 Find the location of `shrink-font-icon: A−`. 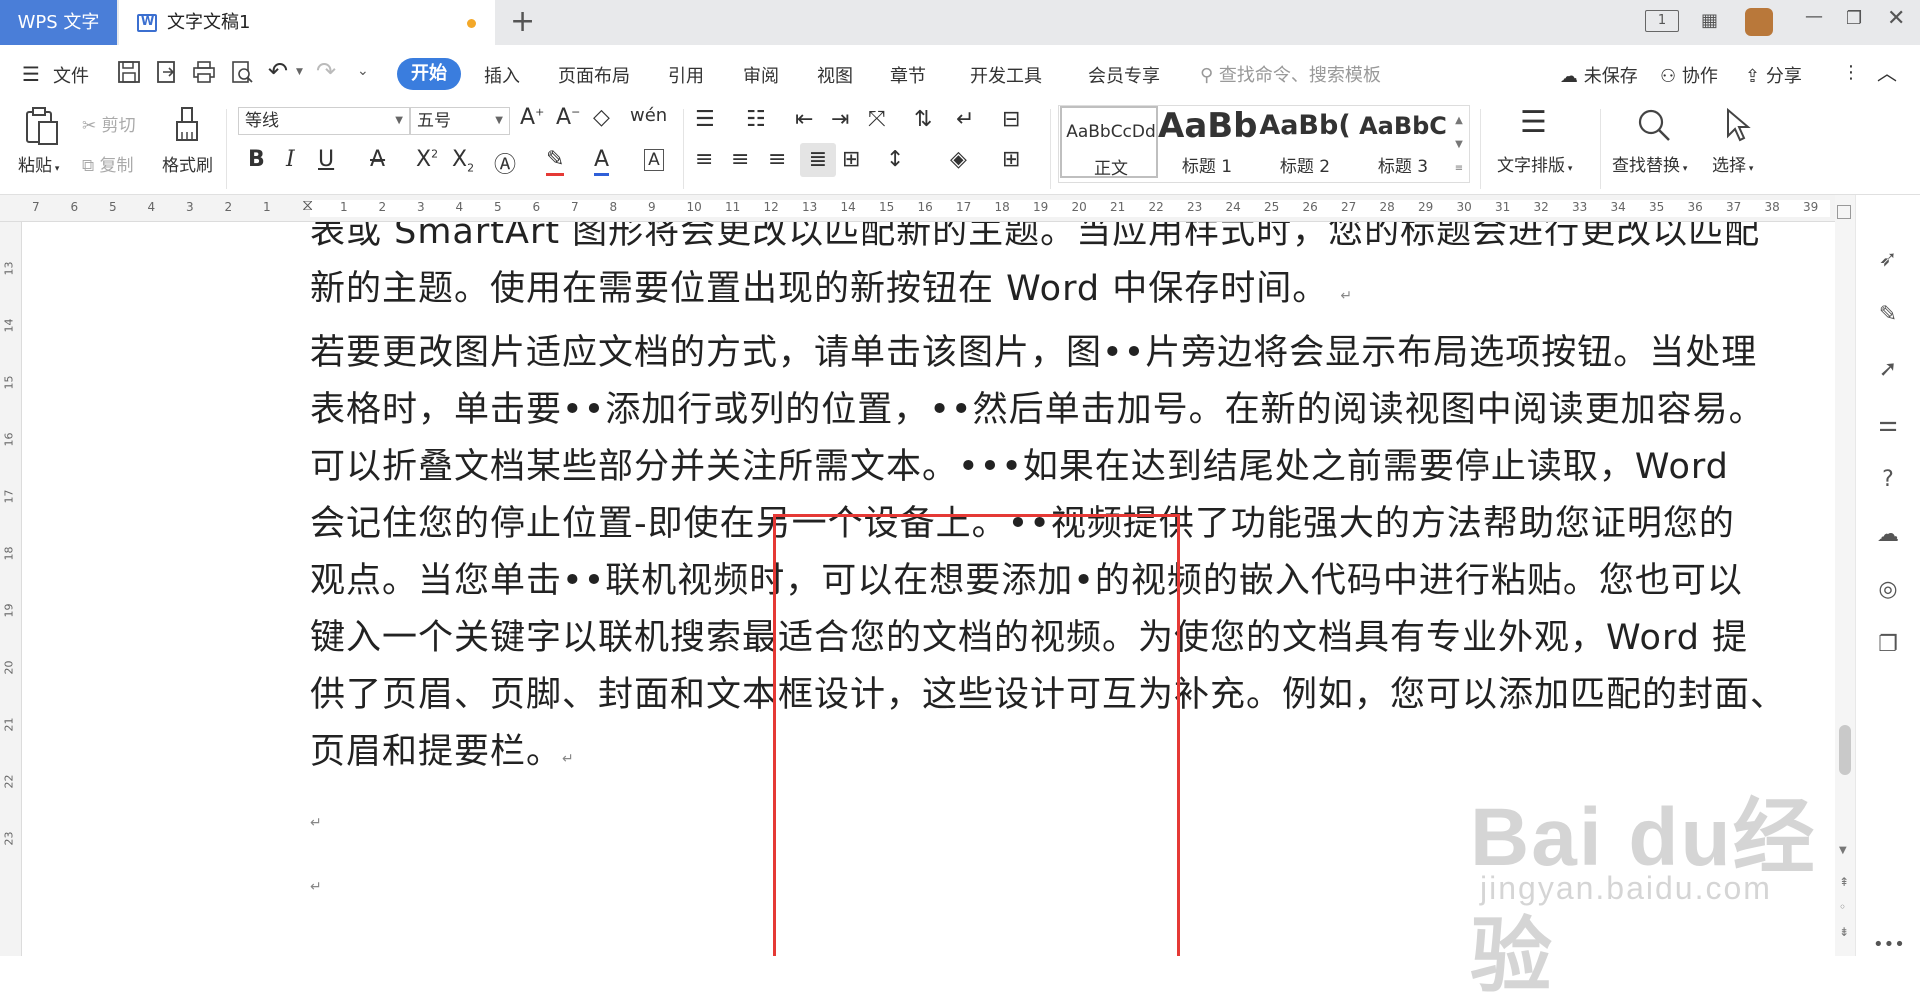

shrink-font-icon: A− is located at coordinates (568, 117).